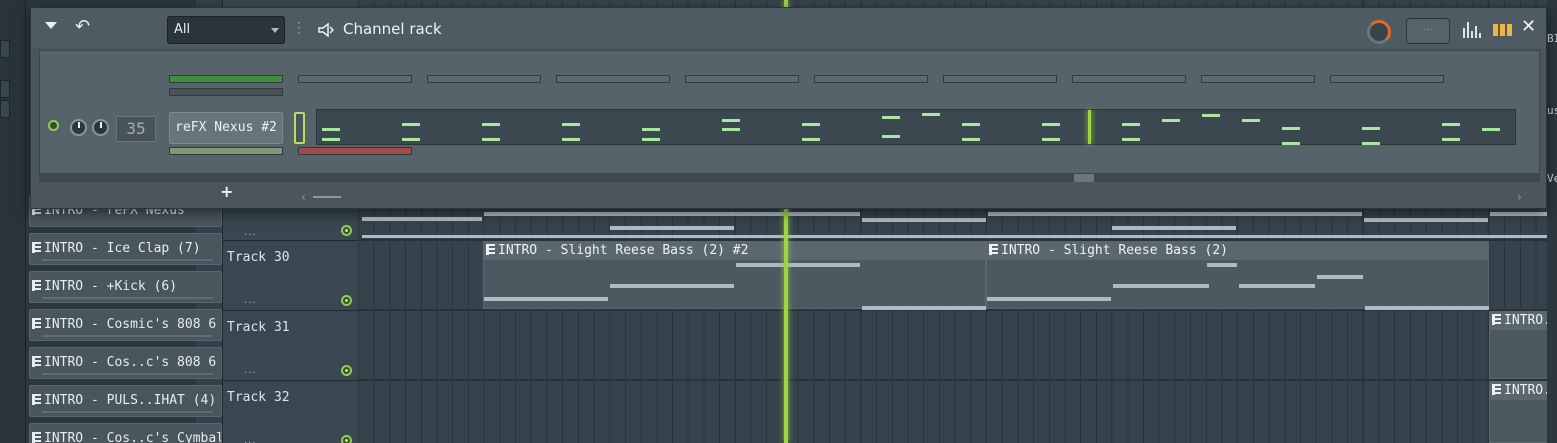 This screenshot has width=1557, height=443. What do you see at coordinates (182, 29) in the screenshot?
I see `filter-value: All` at bounding box center [182, 29].